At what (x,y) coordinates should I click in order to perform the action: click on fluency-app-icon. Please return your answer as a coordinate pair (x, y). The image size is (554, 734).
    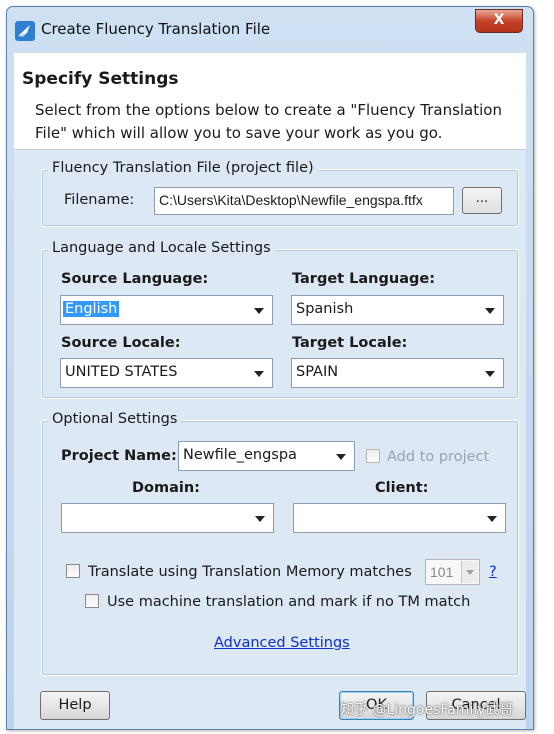
    Looking at the image, I should click on (25, 31).